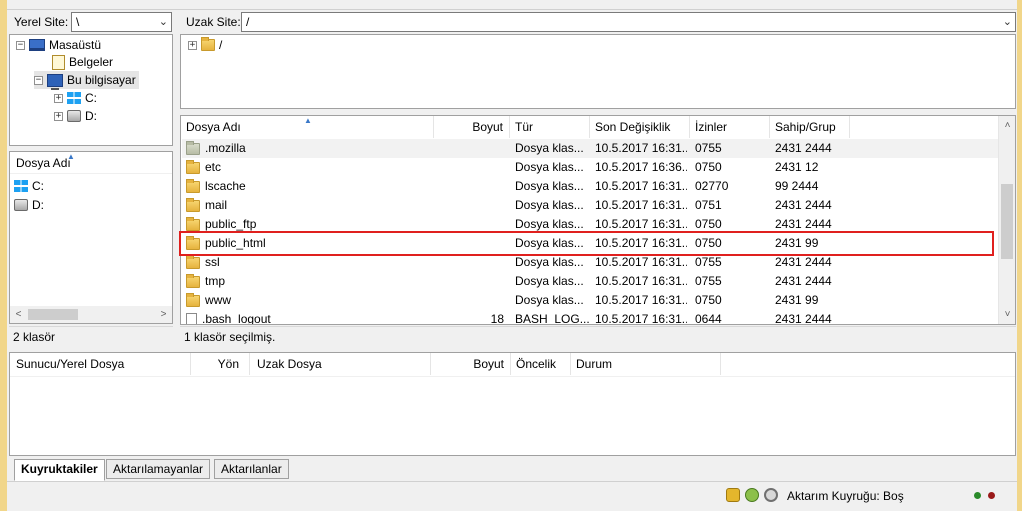 The width and height of the screenshot is (1022, 511). What do you see at coordinates (810, 127) in the screenshot?
I see `column-header-owner: Sahip/Grup` at bounding box center [810, 127].